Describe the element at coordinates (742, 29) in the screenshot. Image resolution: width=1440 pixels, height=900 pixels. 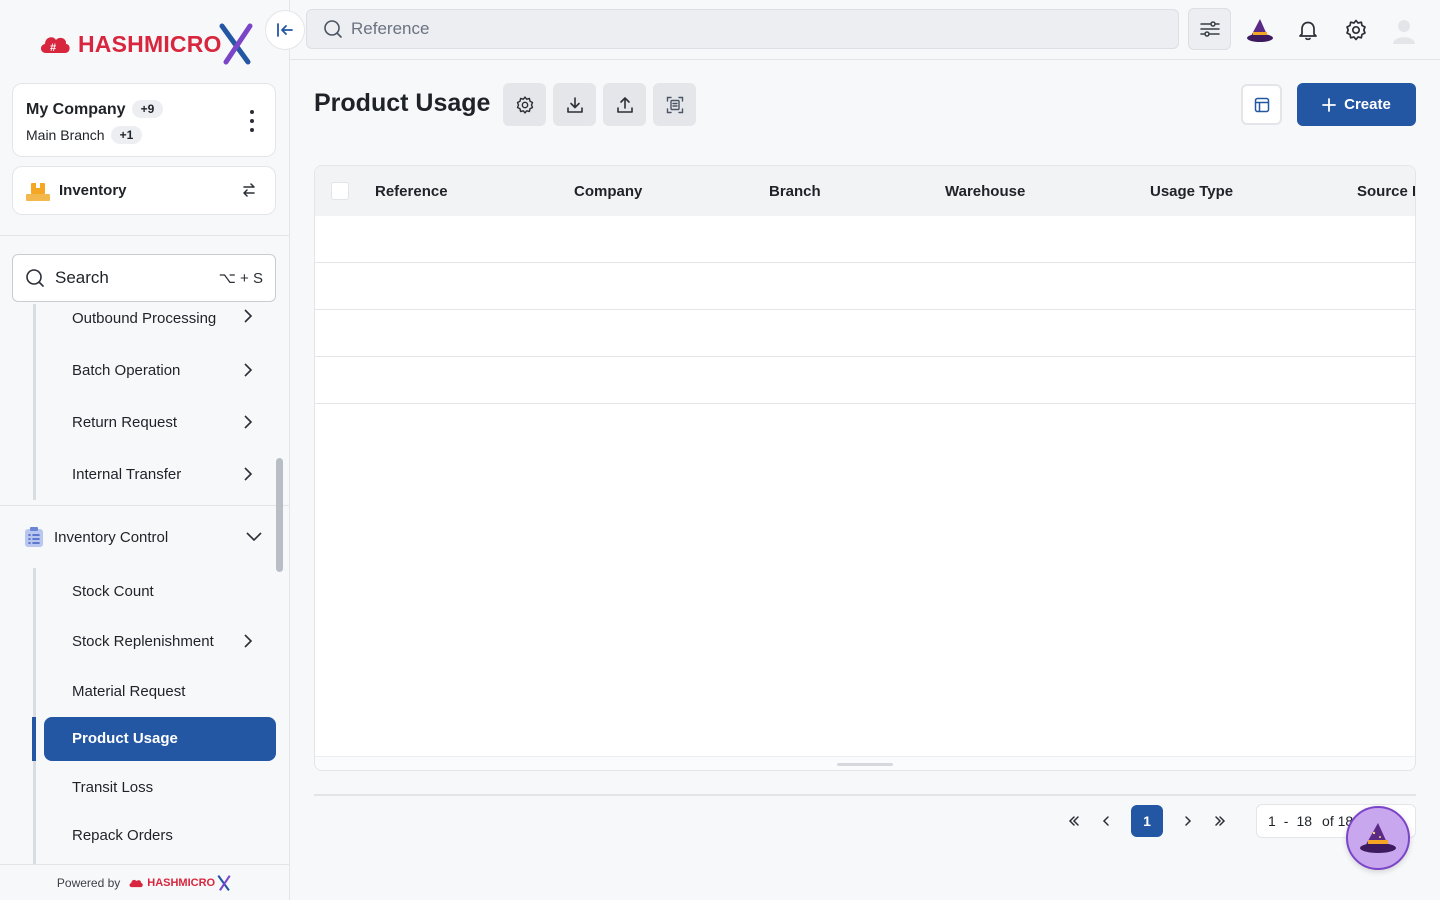
I see `global-search-input: Reference` at that location.